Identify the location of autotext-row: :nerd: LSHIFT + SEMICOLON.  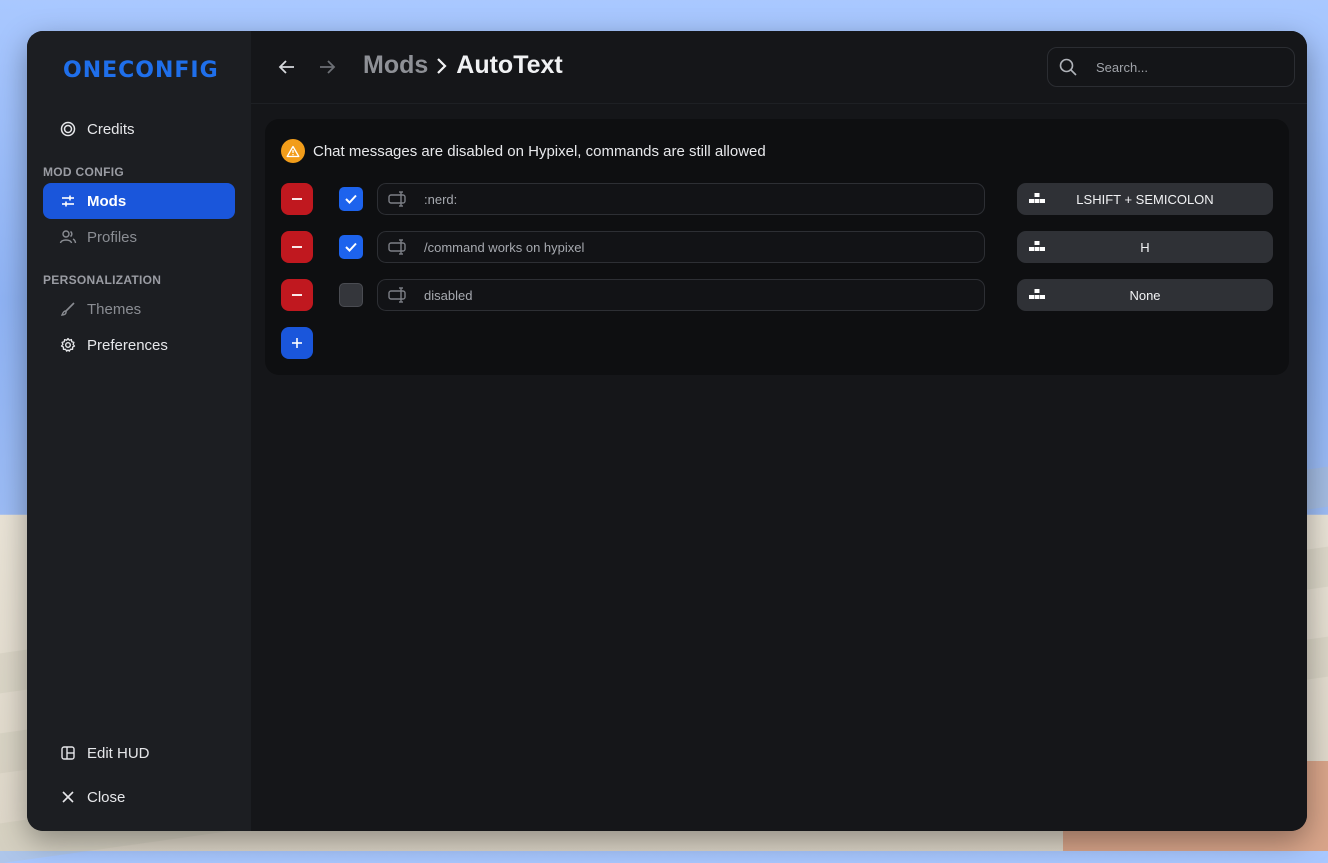
(777, 199).